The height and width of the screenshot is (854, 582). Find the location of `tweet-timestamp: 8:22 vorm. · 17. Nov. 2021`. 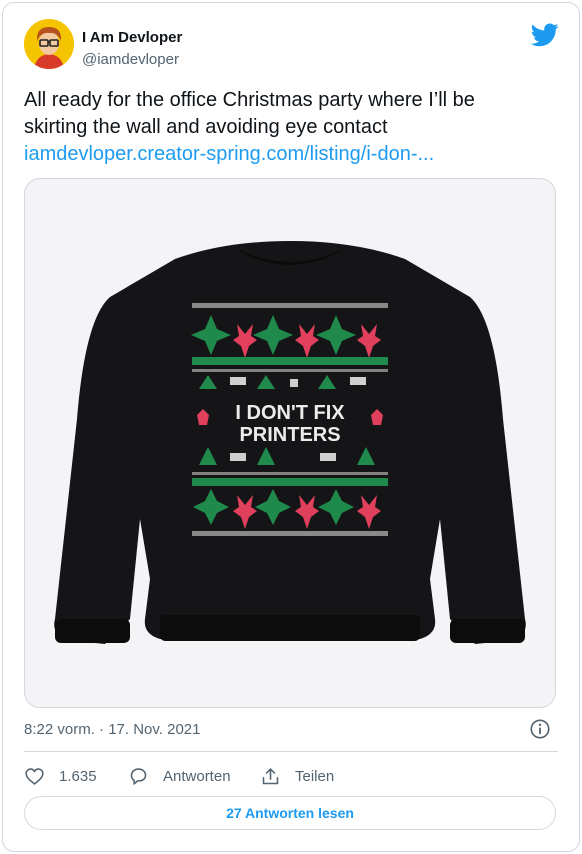

tweet-timestamp: 8:22 vorm. · 17. Nov. 2021 is located at coordinates (112, 729).